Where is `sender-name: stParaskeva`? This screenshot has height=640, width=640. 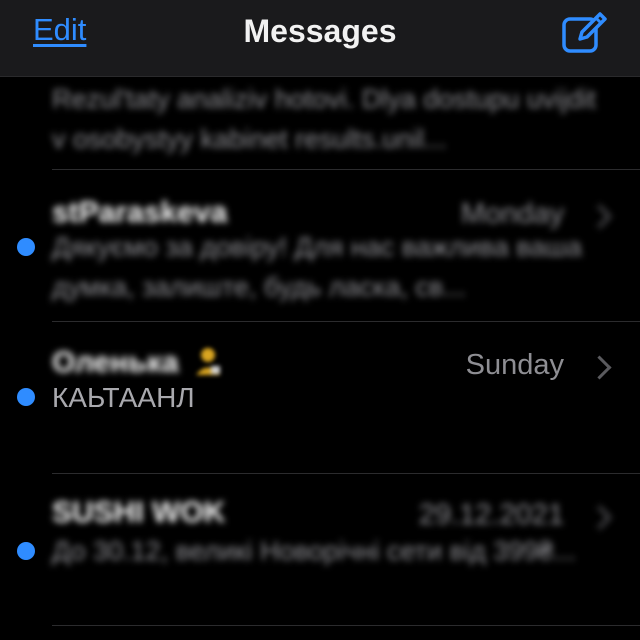
sender-name: stParaskeva is located at coordinates (140, 212).